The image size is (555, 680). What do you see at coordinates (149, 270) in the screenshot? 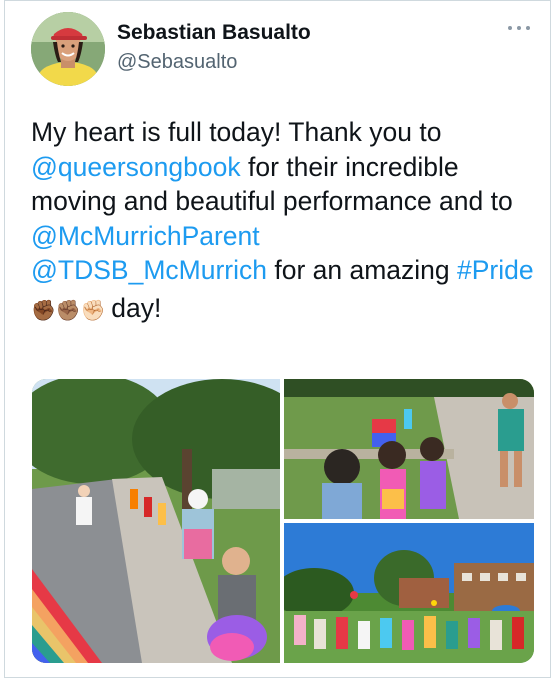
I see `mention-tdsb-mcmurrich: @TDSB_McMurrich` at bounding box center [149, 270].